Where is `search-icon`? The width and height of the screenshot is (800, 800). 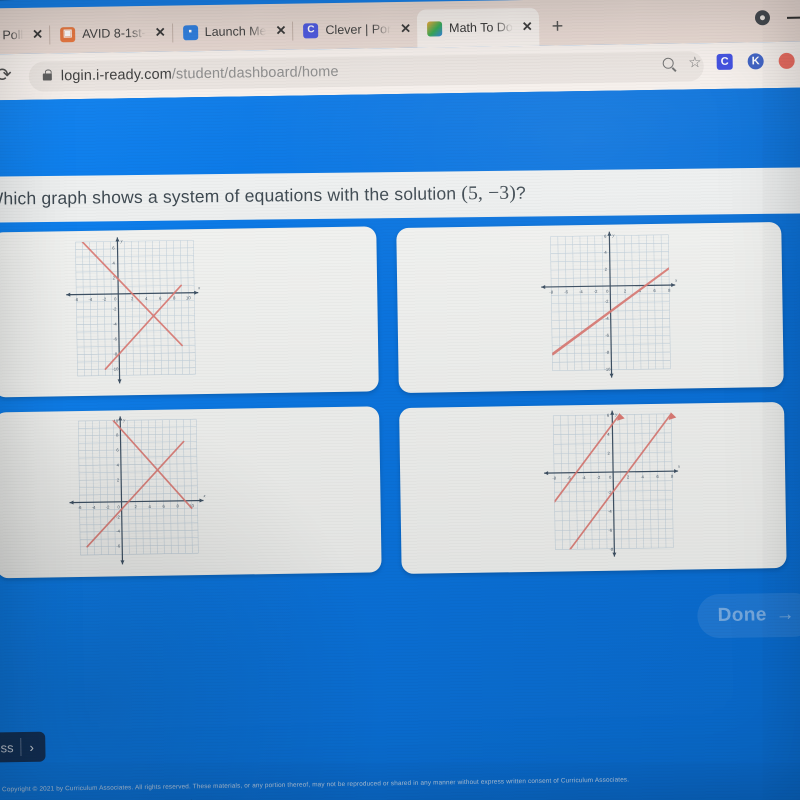
search-icon is located at coordinates (668, 63).